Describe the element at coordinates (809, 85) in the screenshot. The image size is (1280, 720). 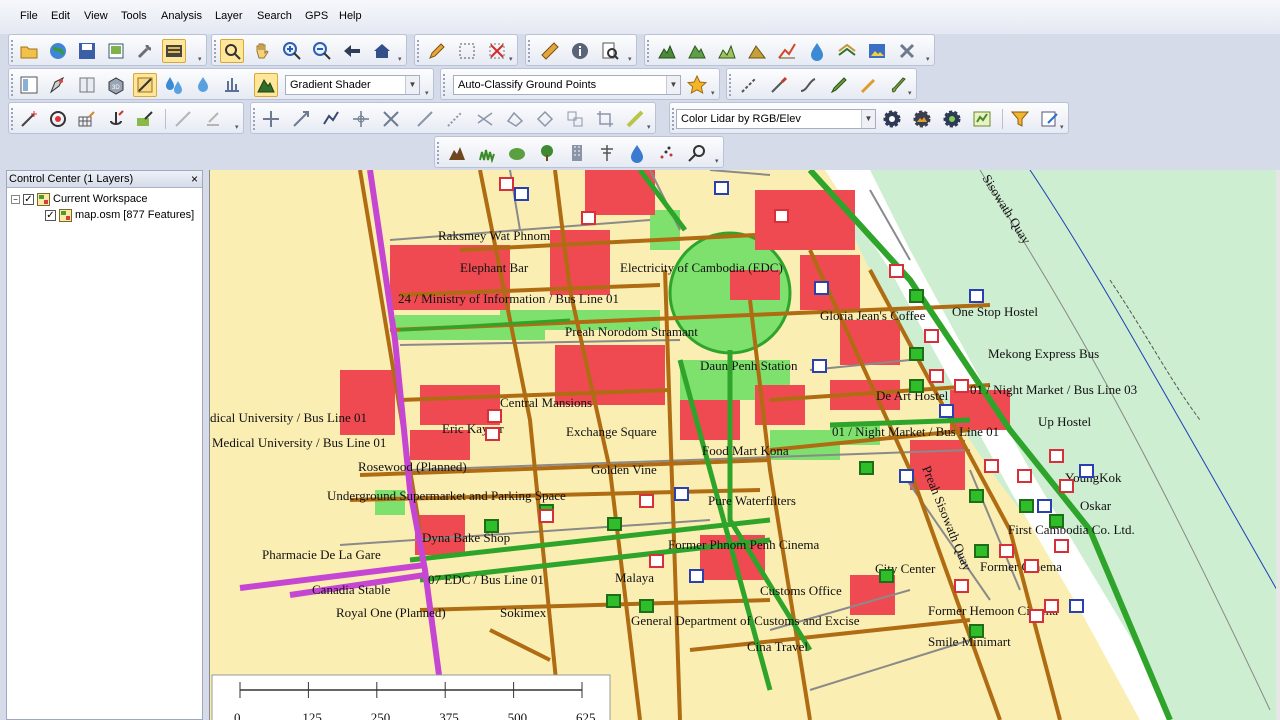
I see `draw-curve-icon` at that location.